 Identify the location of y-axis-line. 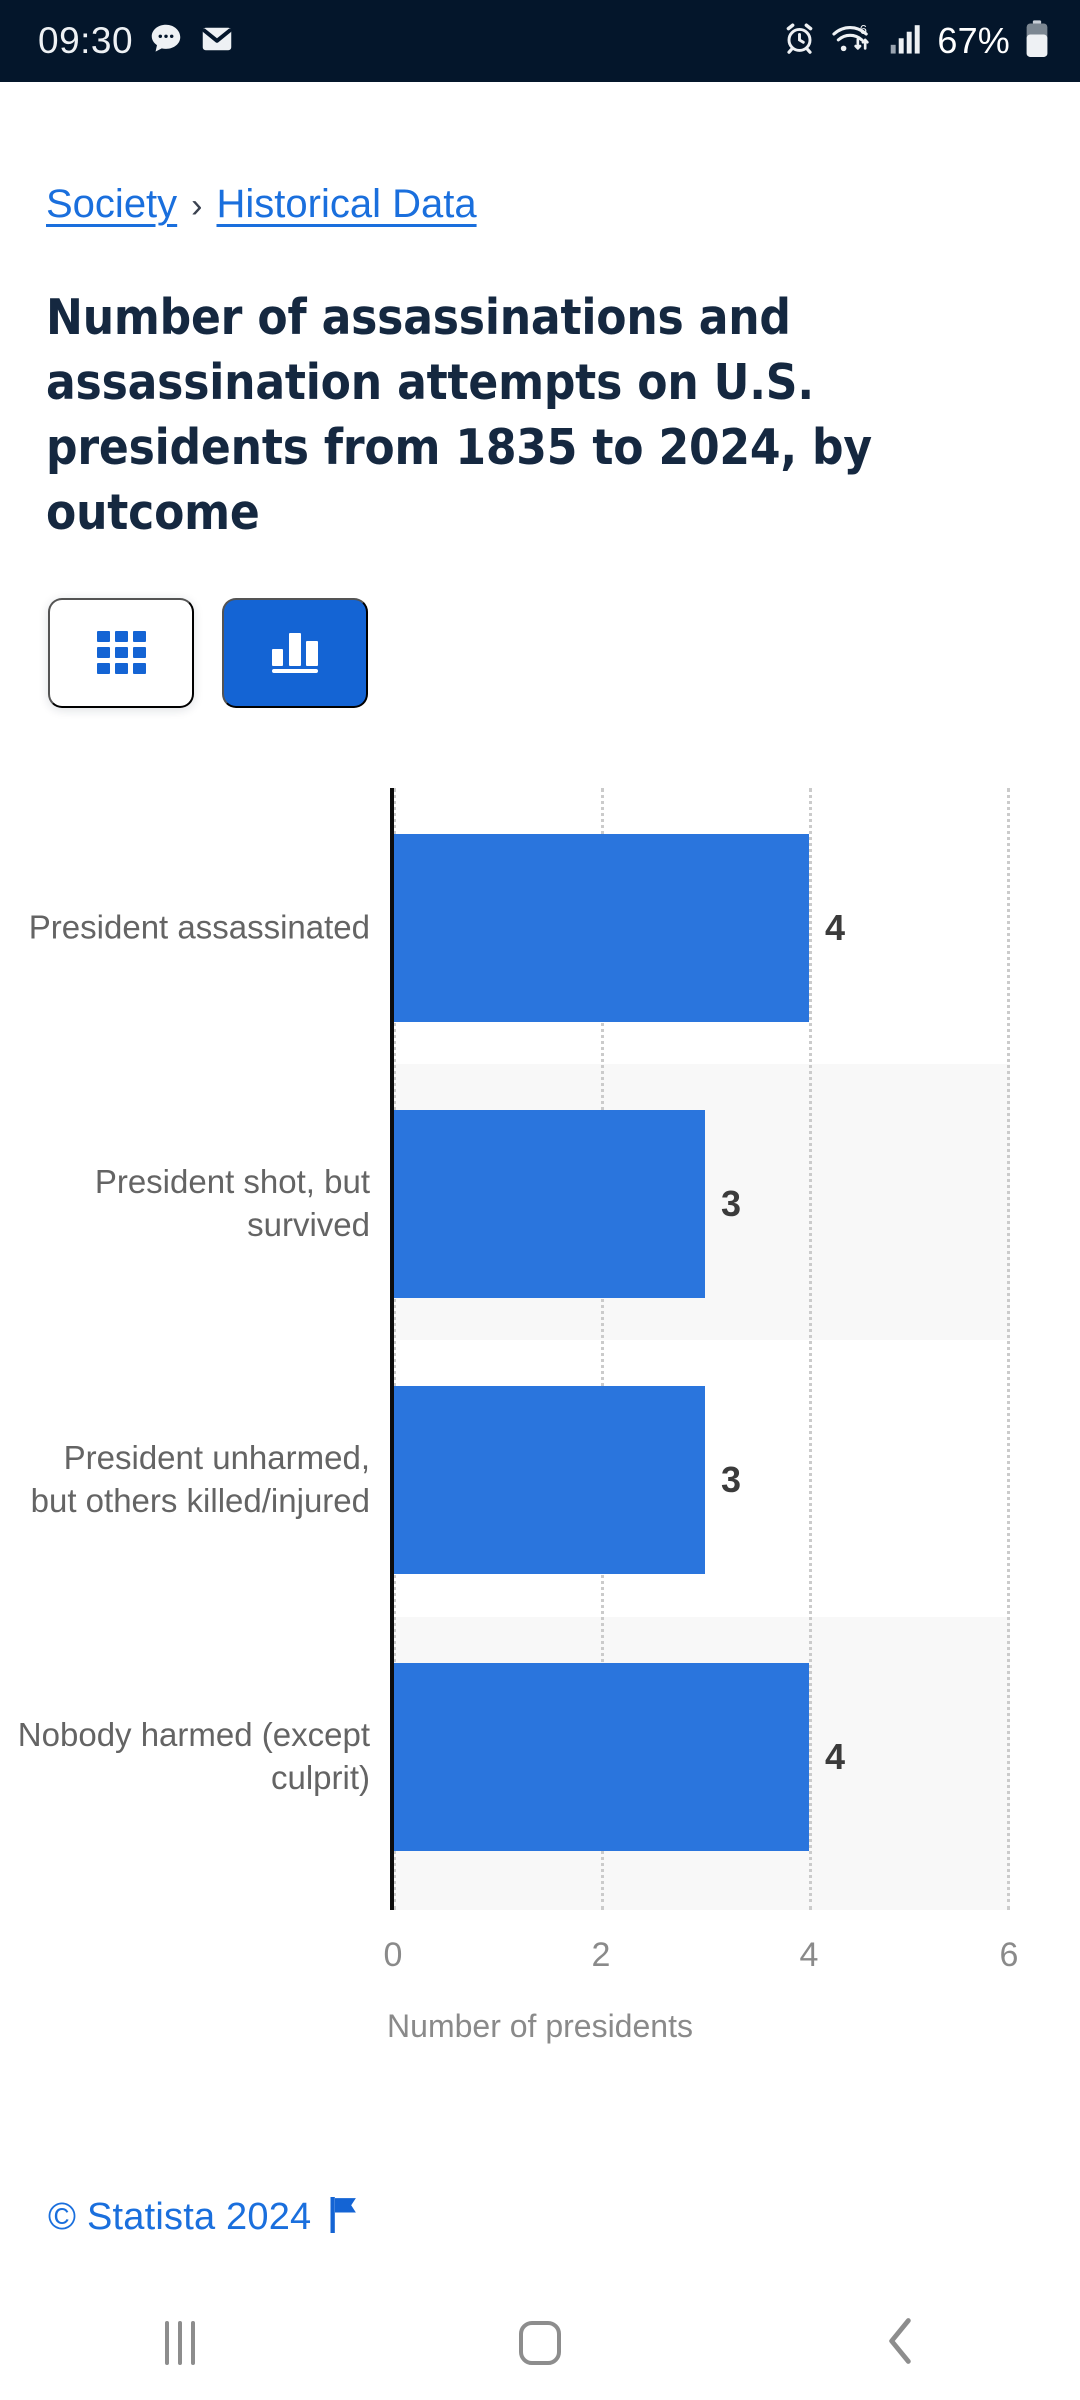
(392, 1348).